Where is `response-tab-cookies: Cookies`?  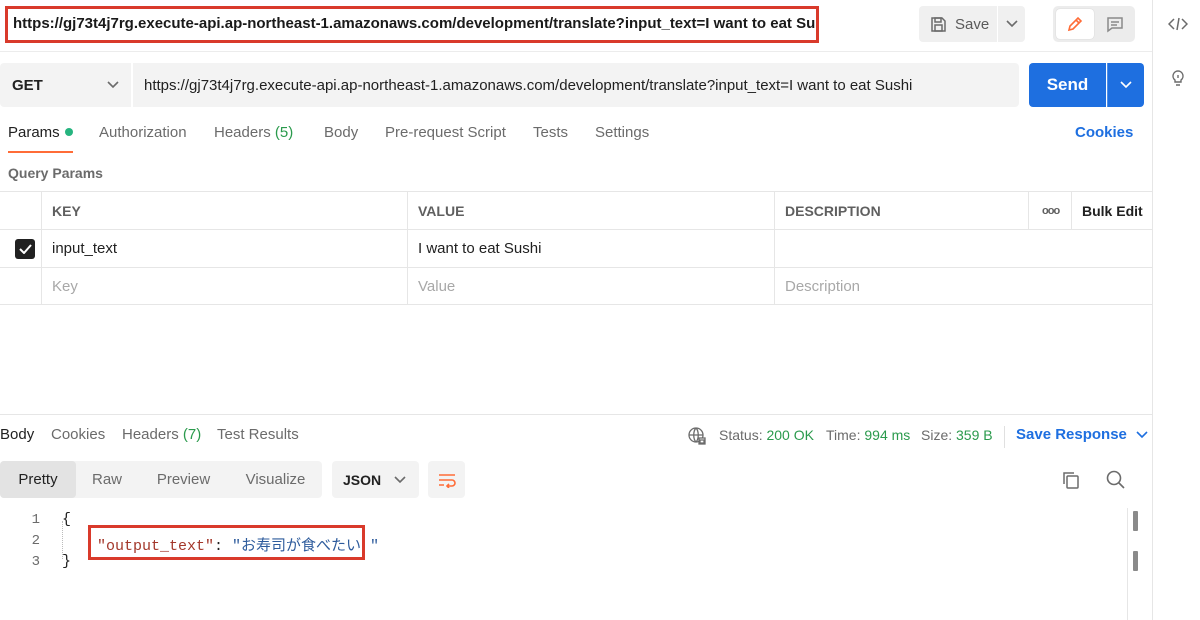
response-tab-cookies: Cookies is located at coordinates (78, 434).